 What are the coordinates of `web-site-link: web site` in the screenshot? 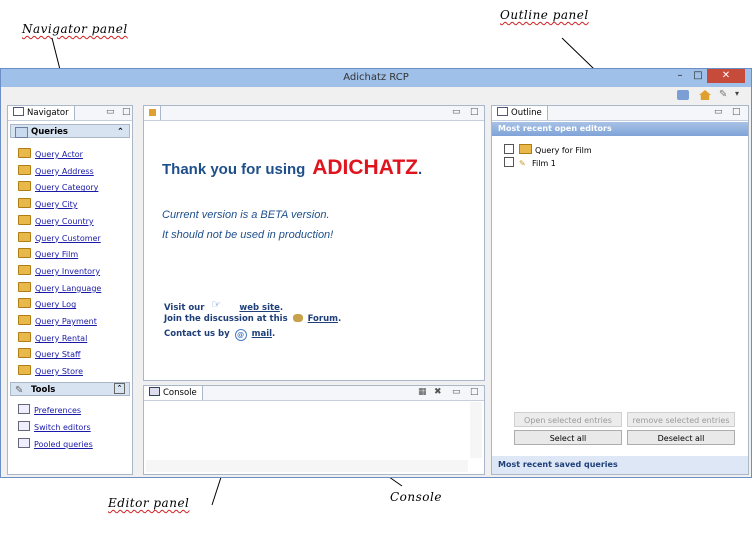 It's located at (259, 308).